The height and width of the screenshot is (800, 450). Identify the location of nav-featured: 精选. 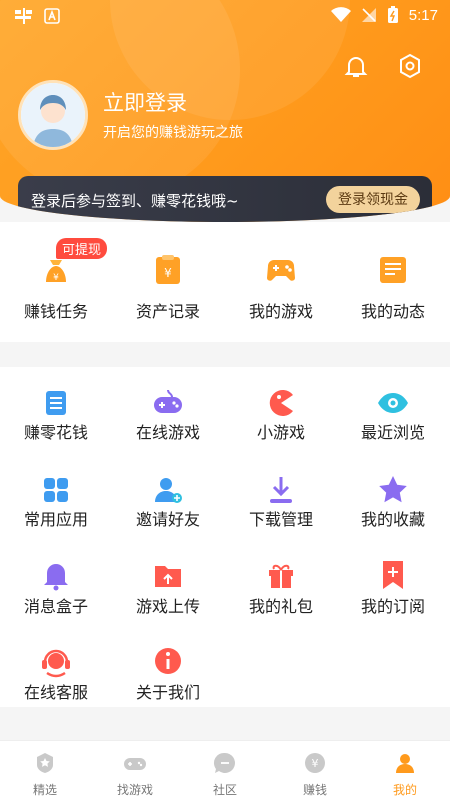
(45, 770).